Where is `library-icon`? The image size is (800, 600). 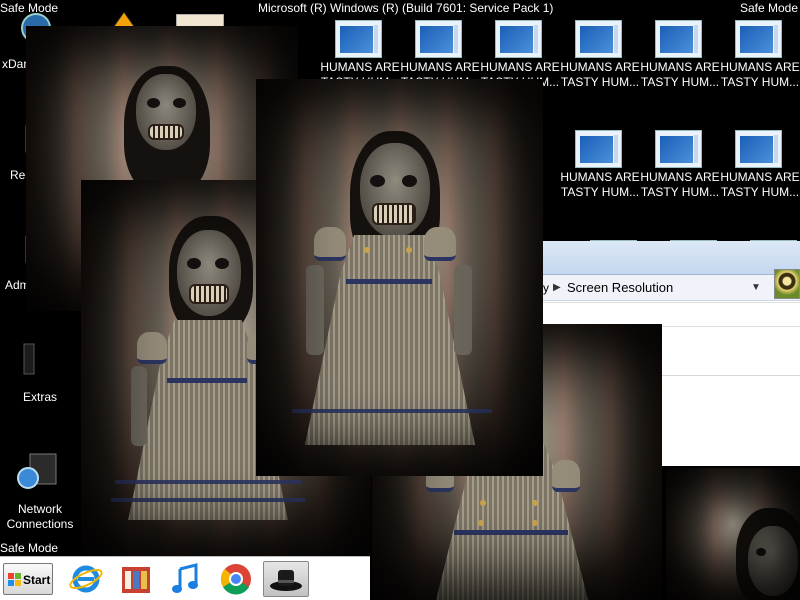
library-icon is located at coordinates (136, 580).